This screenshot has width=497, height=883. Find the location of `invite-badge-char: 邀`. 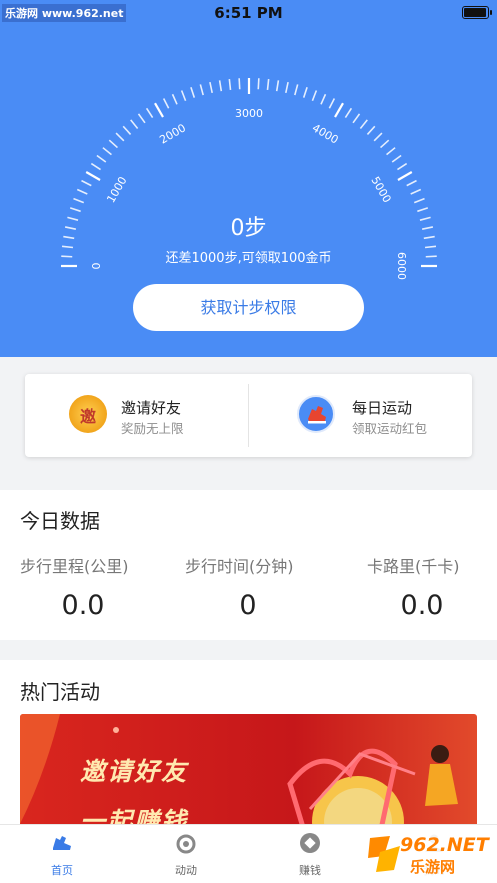

invite-badge-char: 邀 is located at coordinates (87, 416).